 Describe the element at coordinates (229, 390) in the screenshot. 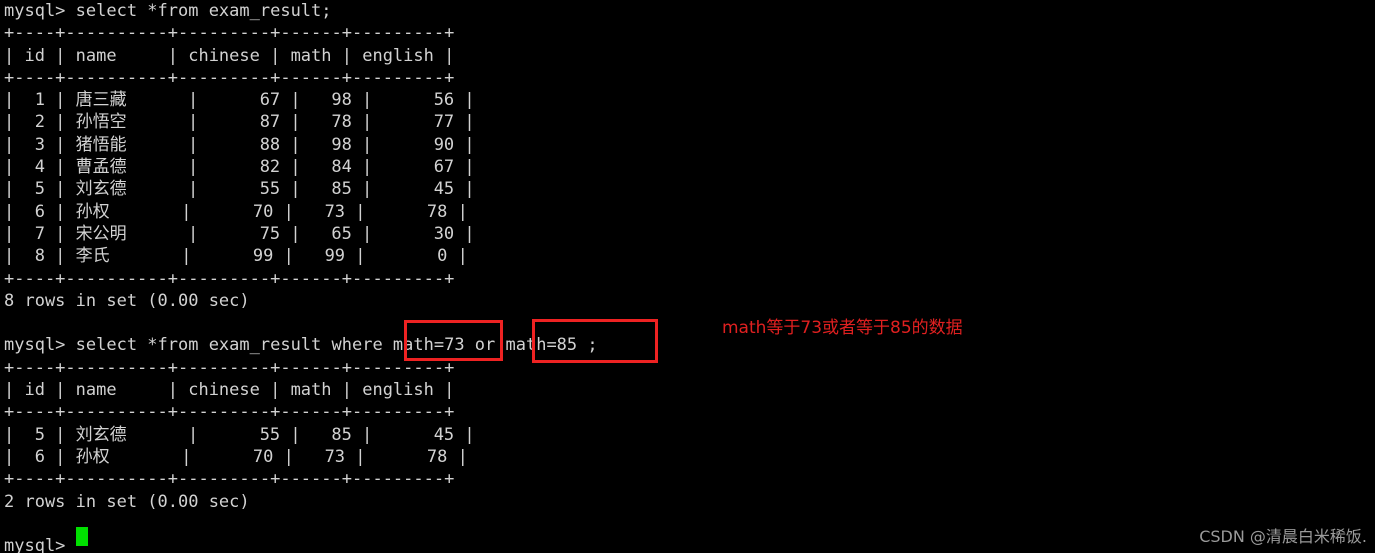

I see `table2-header: | id | name | chinese | math | english |` at that location.